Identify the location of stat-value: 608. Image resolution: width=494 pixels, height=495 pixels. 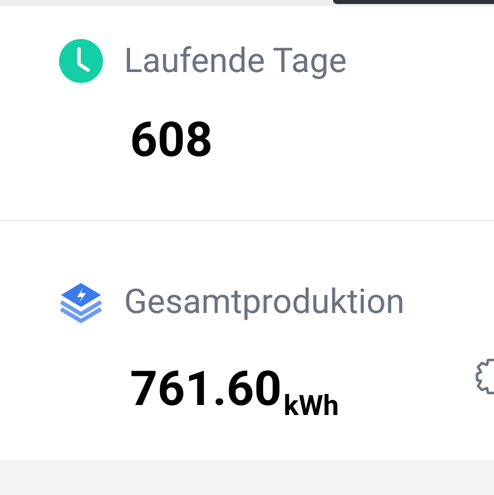
(171, 140).